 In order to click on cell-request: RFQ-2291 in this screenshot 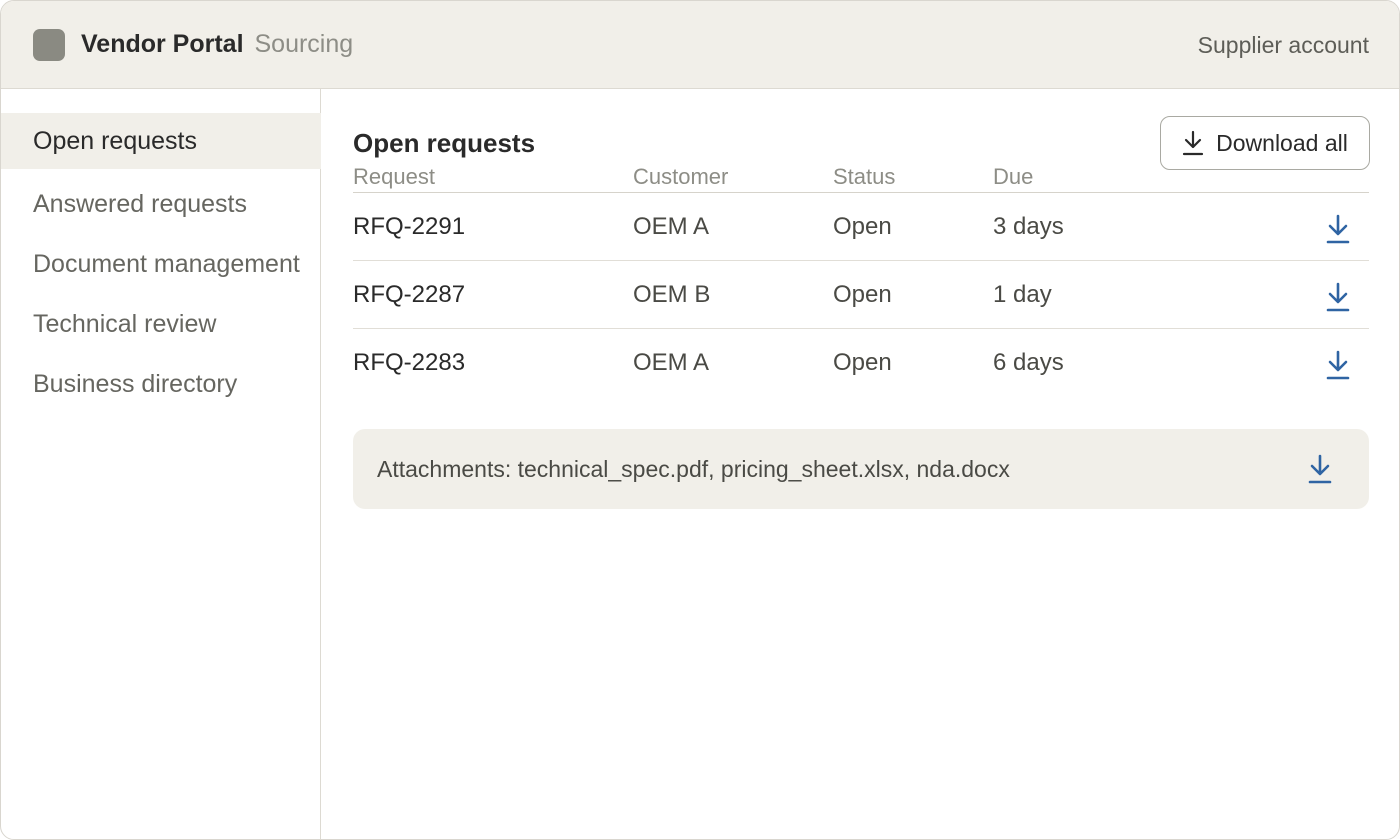, I will do `click(409, 226)`.